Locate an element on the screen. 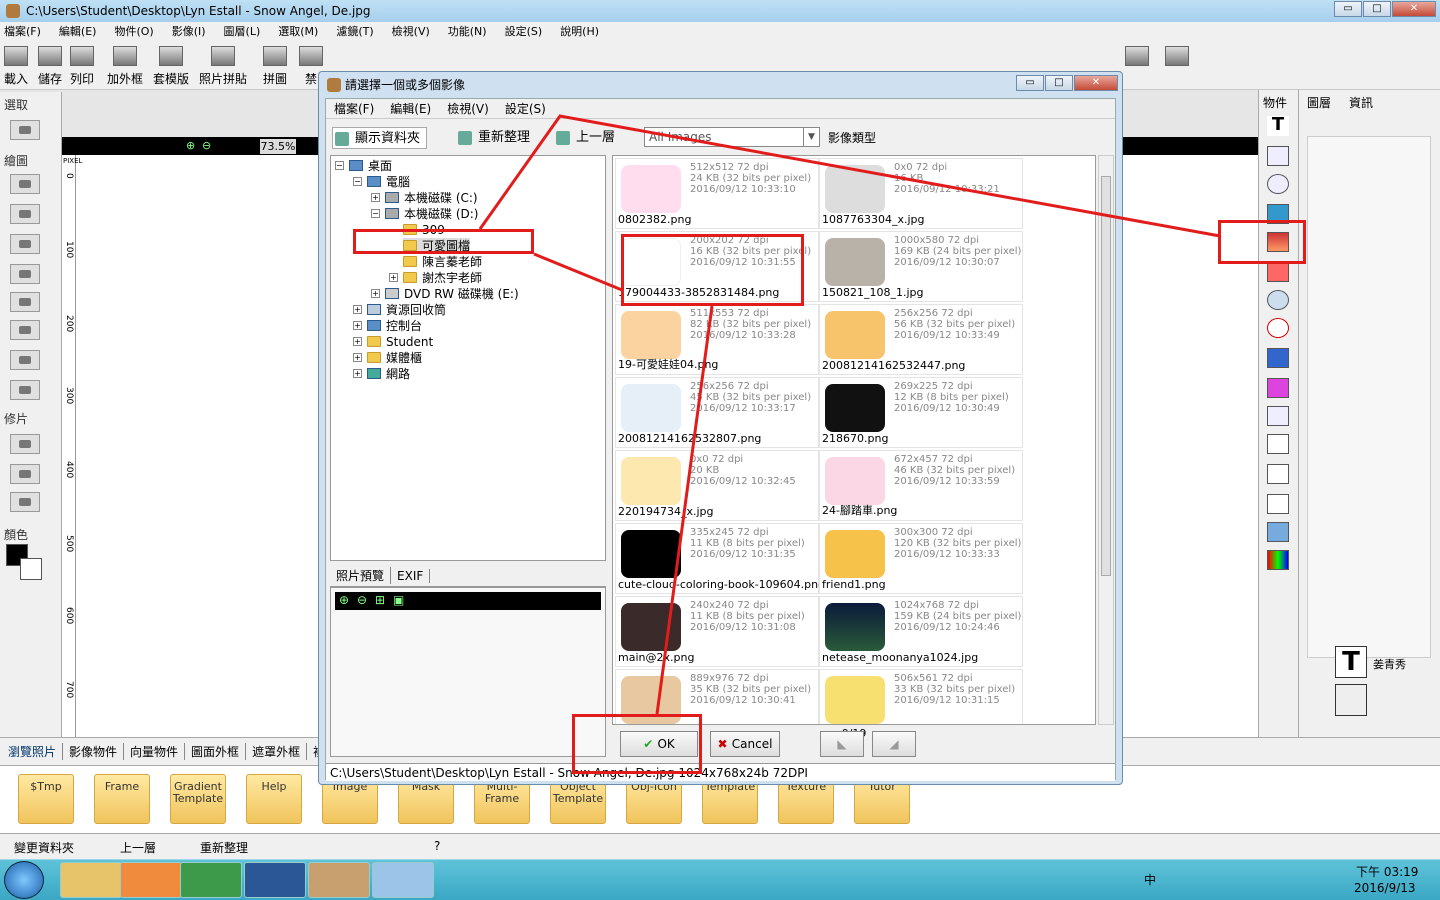 This screenshot has width=1440, height=900. print-button: 列印 is located at coordinates (82, 66).